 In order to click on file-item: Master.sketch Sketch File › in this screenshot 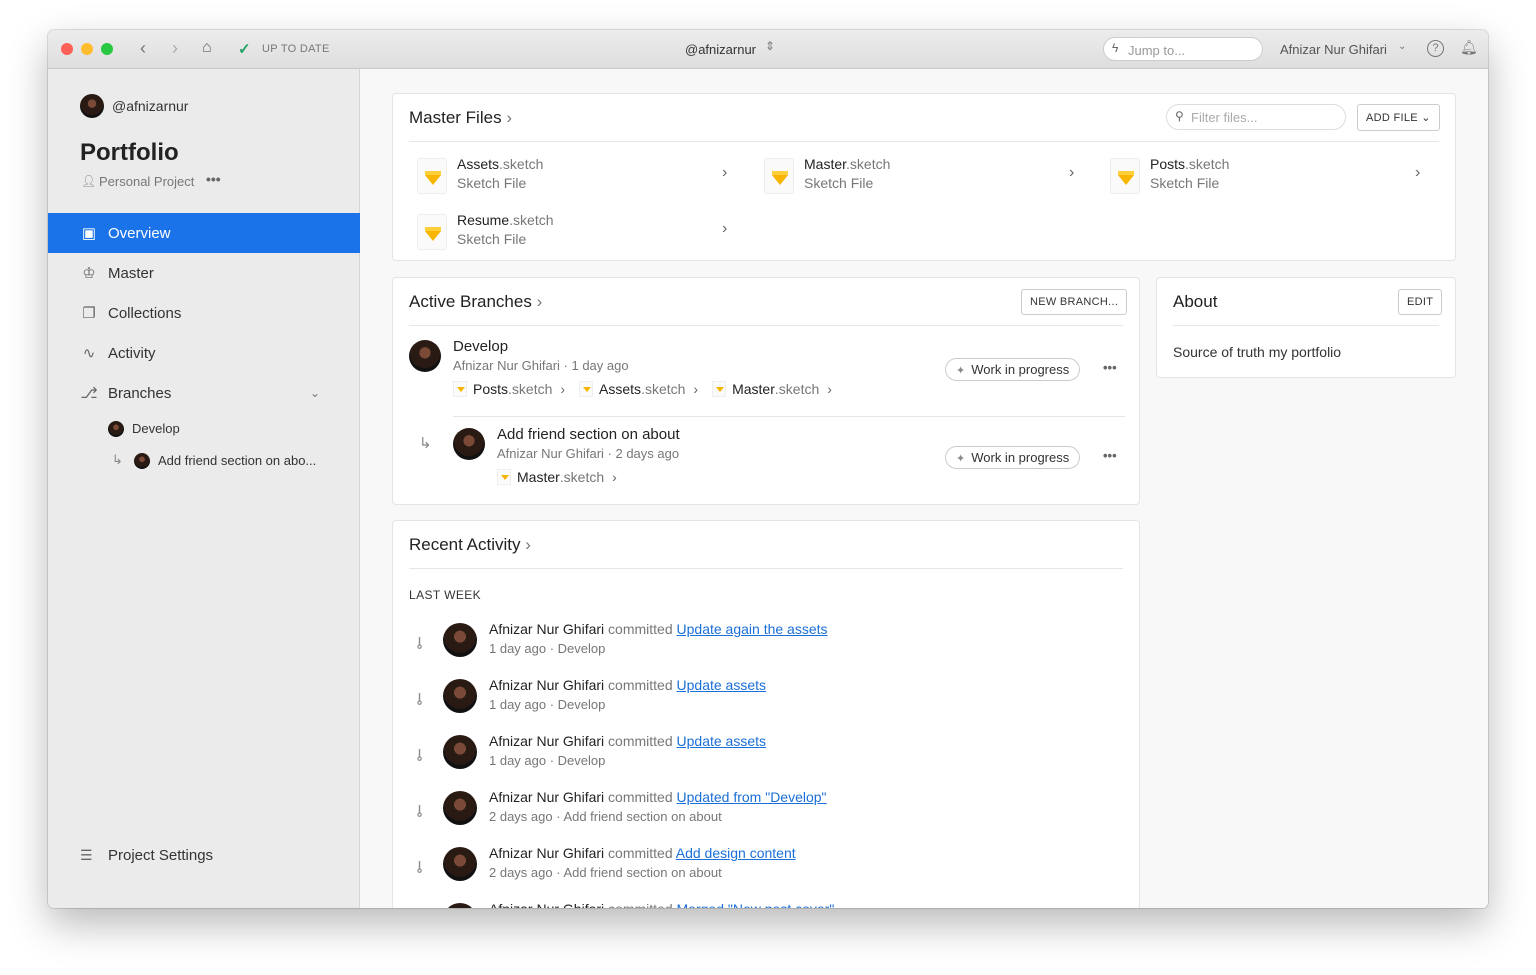, I will do `click(921, 176)`.